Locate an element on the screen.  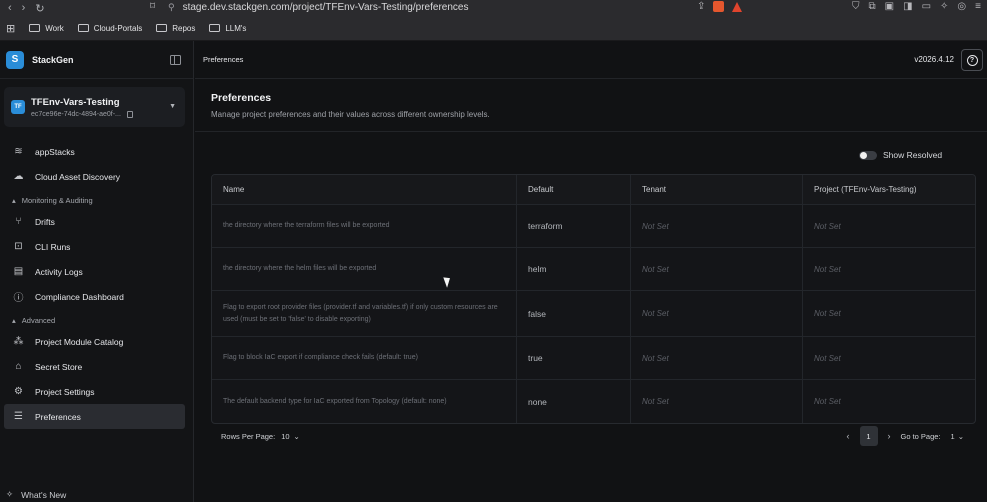
toggle-label: Show Resolved is located at coordinates (913, 155).